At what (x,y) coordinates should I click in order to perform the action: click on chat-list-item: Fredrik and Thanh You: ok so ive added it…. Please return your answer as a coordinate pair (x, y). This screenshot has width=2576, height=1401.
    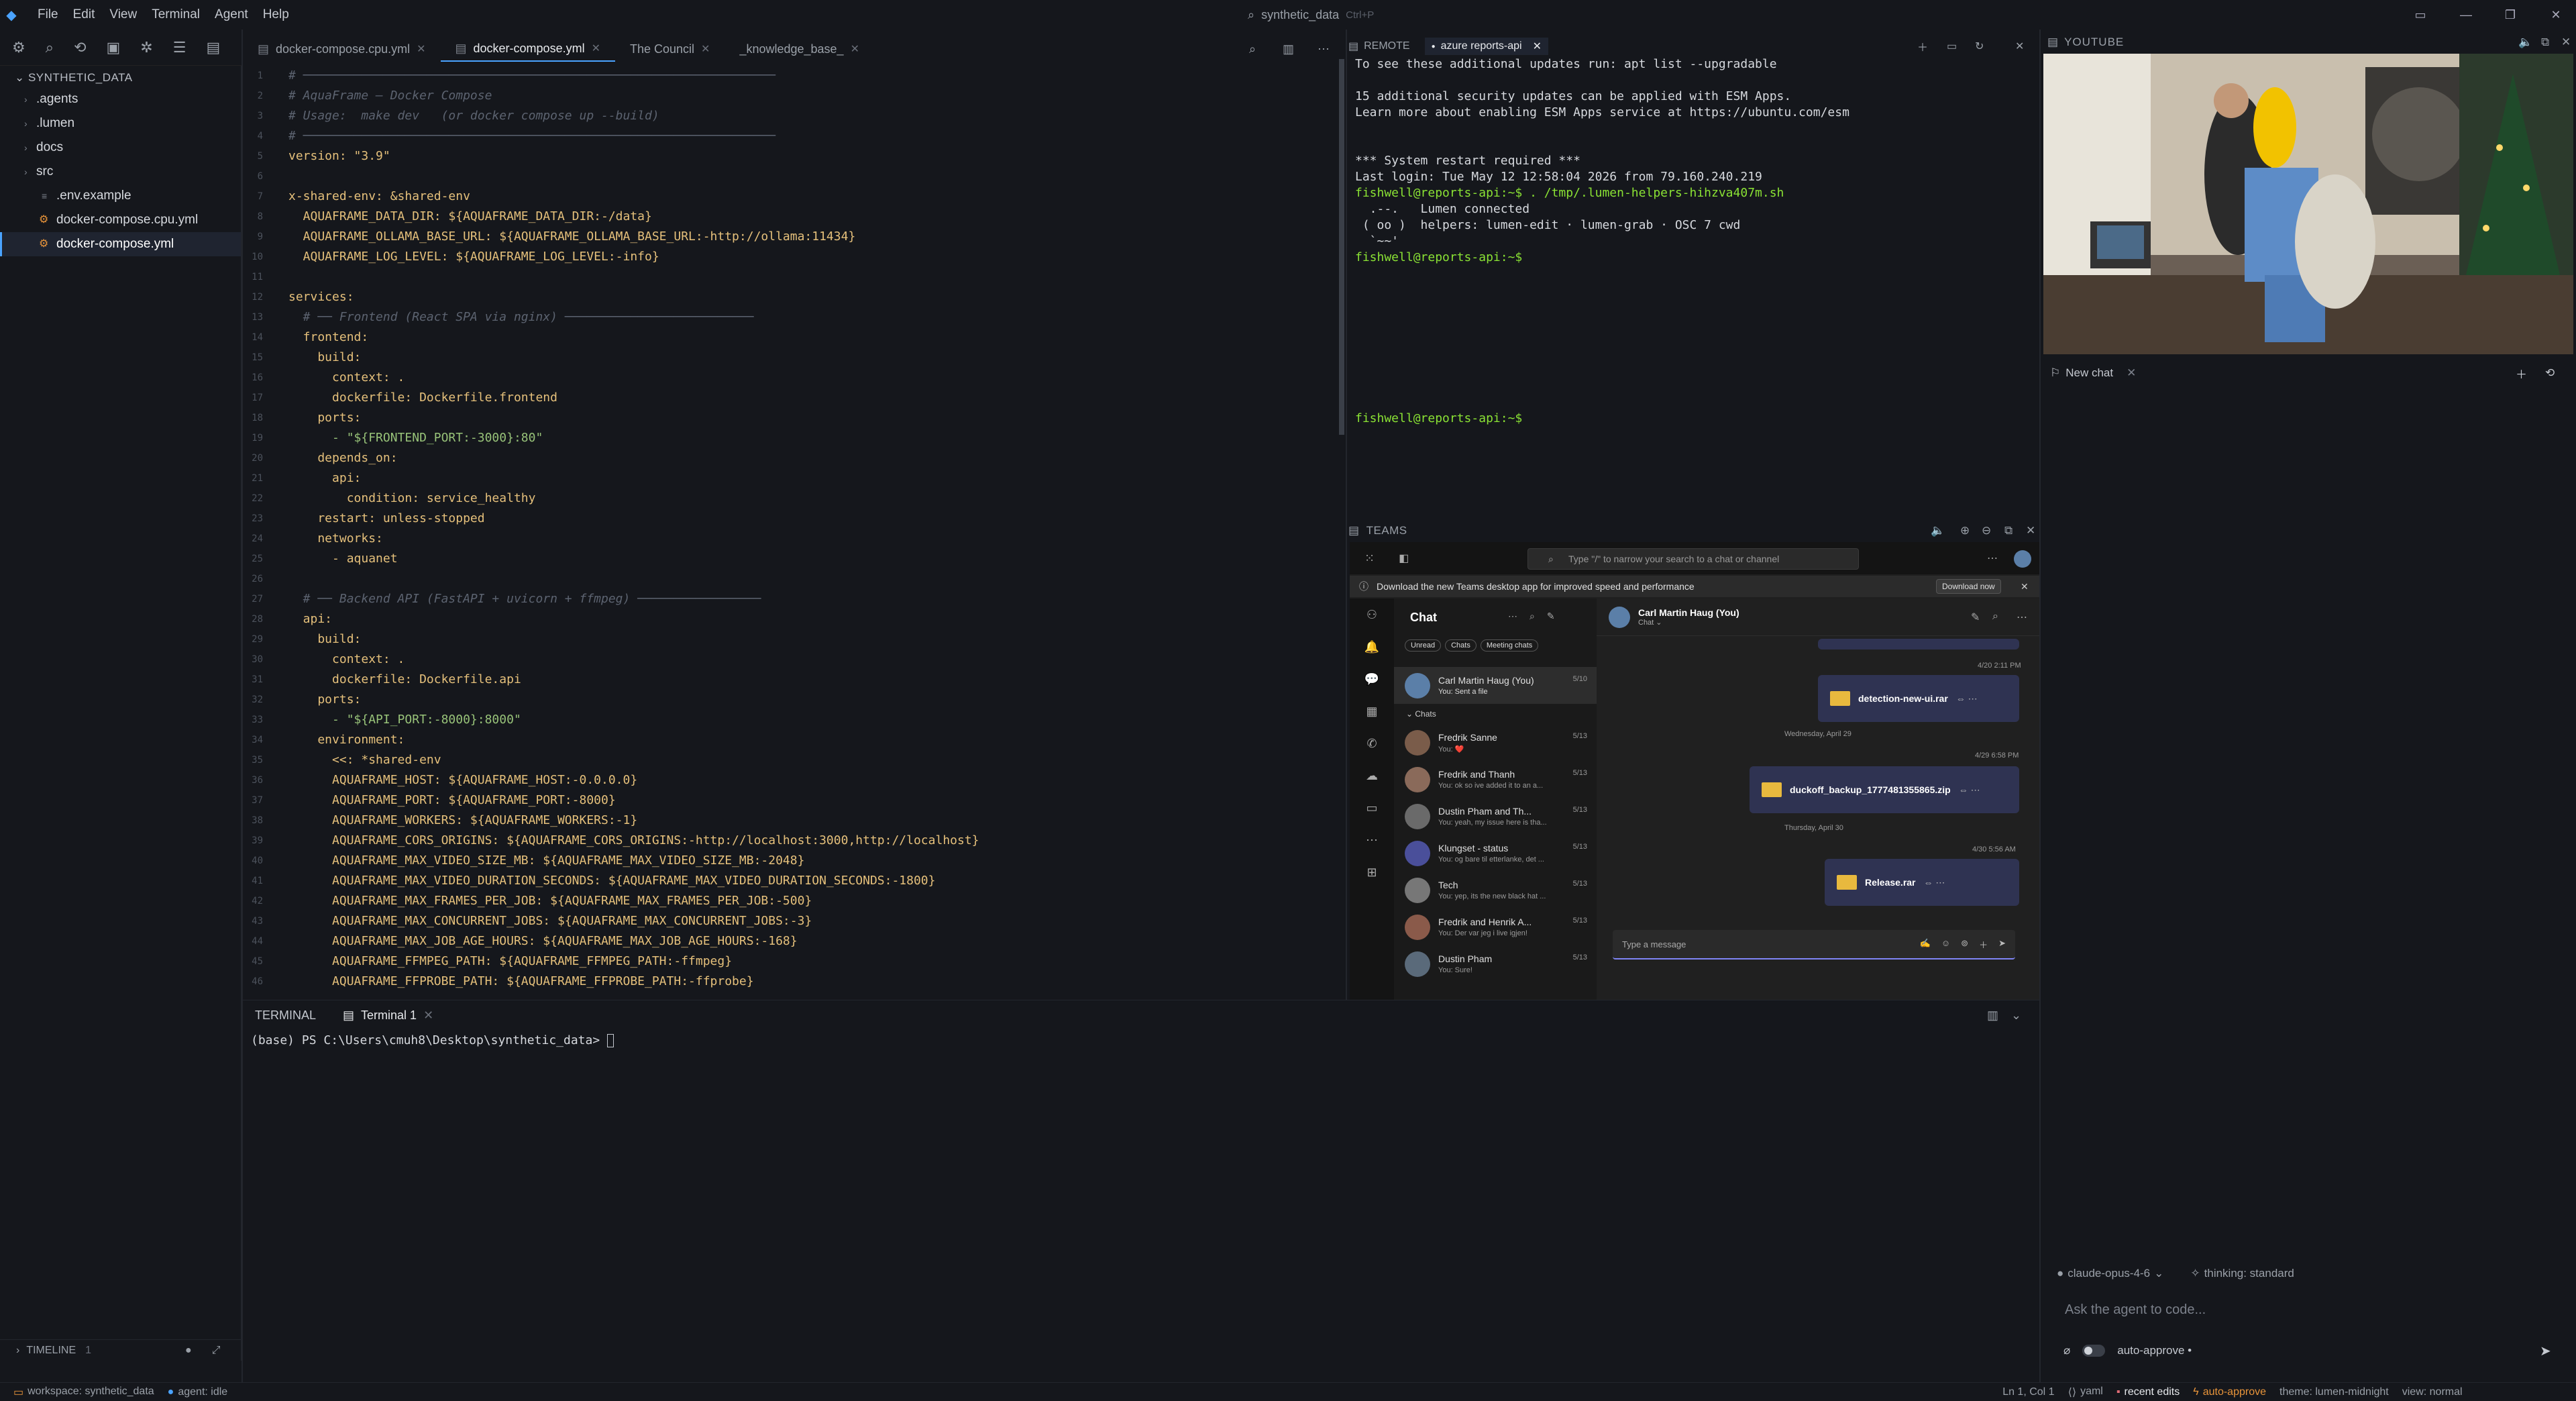
    Looking at the image, I should click on (1495, 779).